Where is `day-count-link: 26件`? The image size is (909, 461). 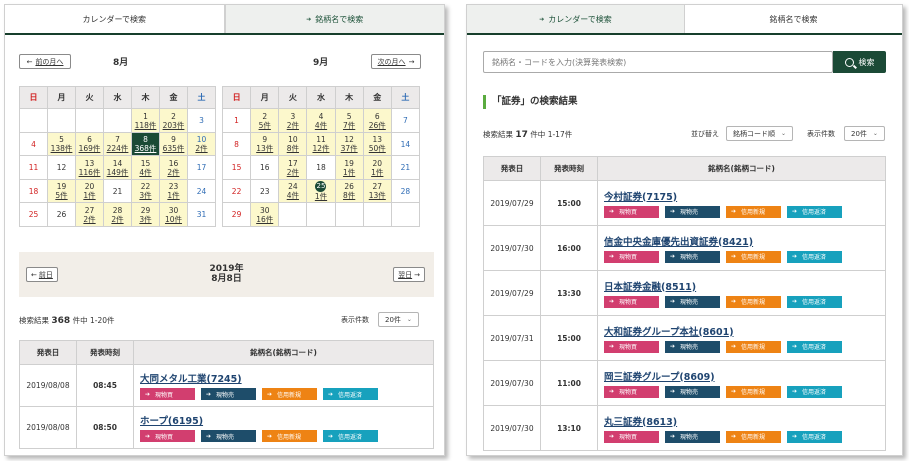 day-count-link: 26件 is located at coordinates (377, 125).